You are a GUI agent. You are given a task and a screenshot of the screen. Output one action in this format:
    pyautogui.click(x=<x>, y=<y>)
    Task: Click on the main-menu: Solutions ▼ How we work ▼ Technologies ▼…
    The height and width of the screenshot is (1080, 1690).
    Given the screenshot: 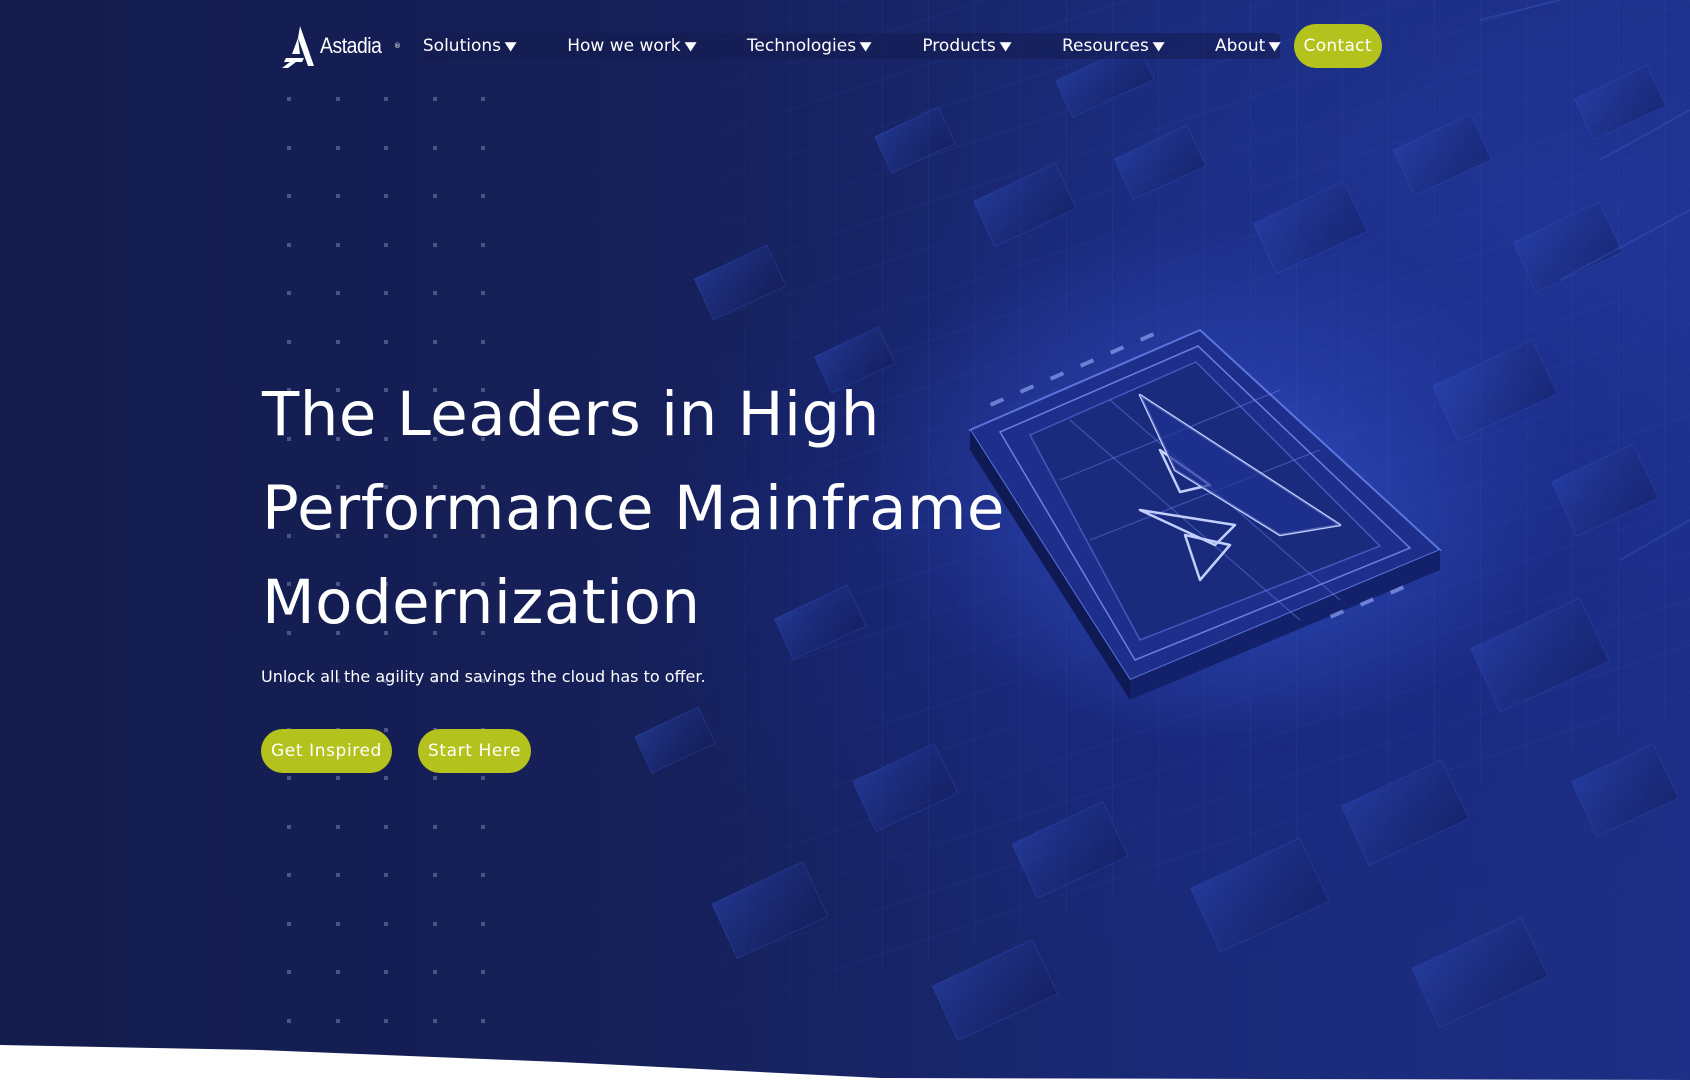 What is the action you would take?
    pyautogui.click(x=851, y=46)
    